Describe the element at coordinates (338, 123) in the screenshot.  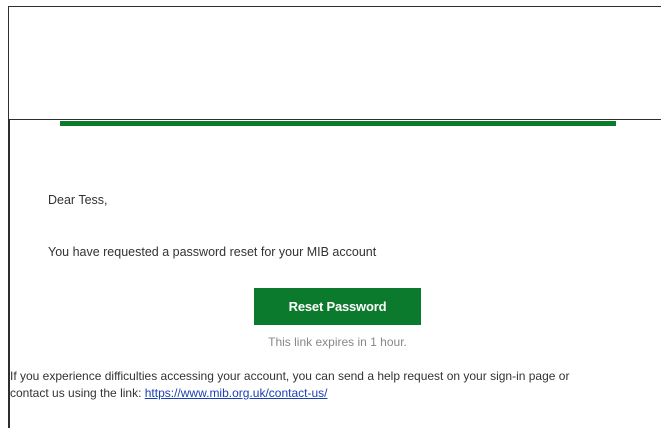
I see `header-divider` at that location.